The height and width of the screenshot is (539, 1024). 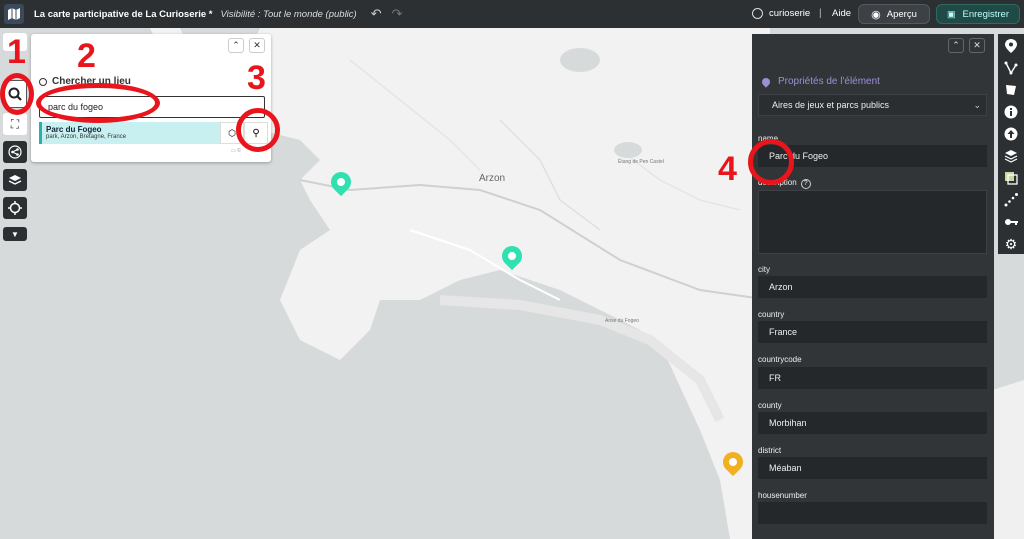 I want to click on district-field: Méaban, so click(x=872, y=468).